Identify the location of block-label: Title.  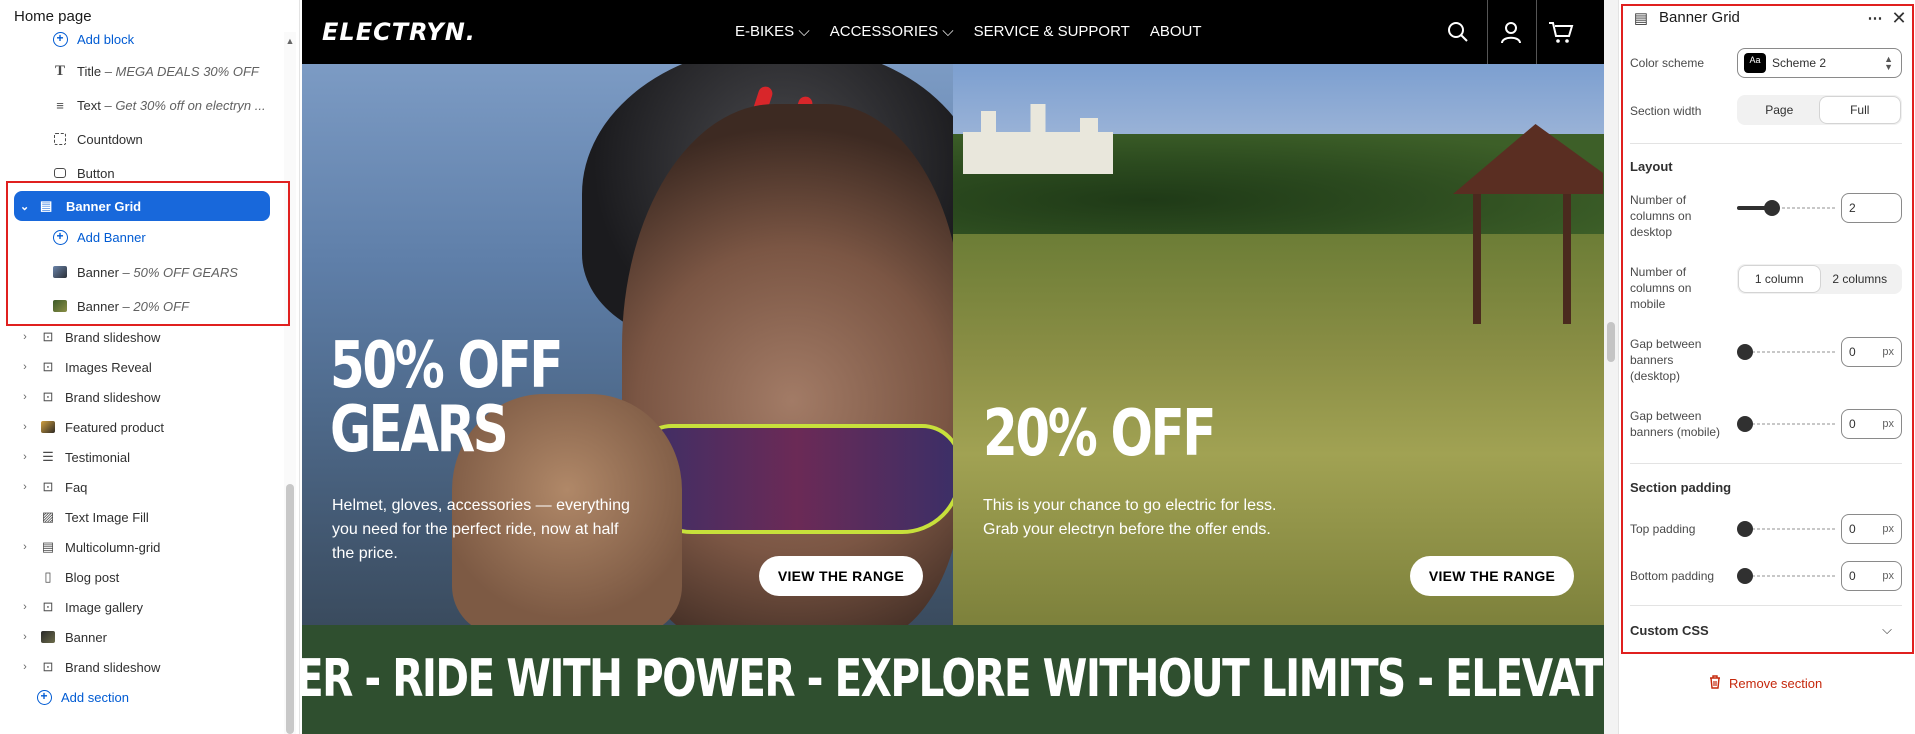
(89, 71).